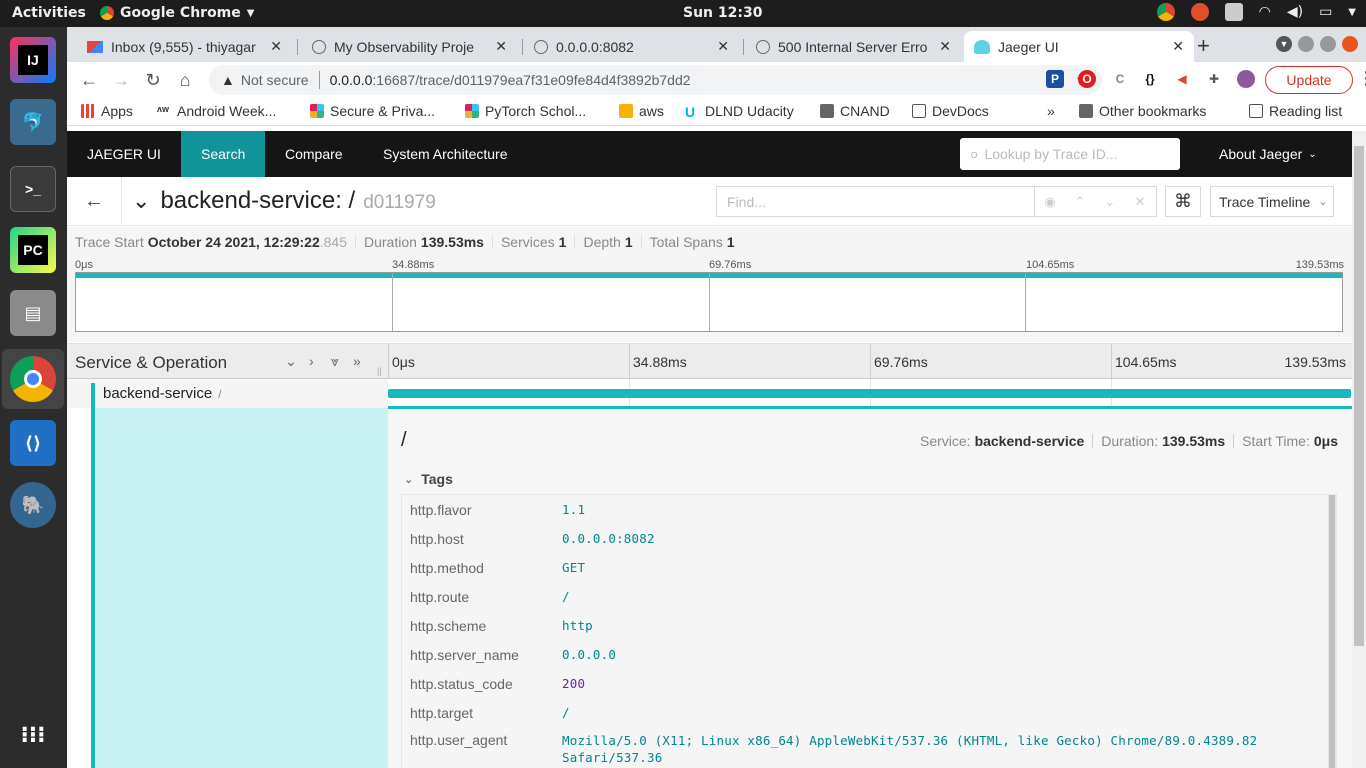 The image size is (1366, 768). What do you see at coordinates (1268, 154) in the screenshot?
I see `about-jaeger-menu: About Jaeger ⌄` at bounding box center [1268, 154].